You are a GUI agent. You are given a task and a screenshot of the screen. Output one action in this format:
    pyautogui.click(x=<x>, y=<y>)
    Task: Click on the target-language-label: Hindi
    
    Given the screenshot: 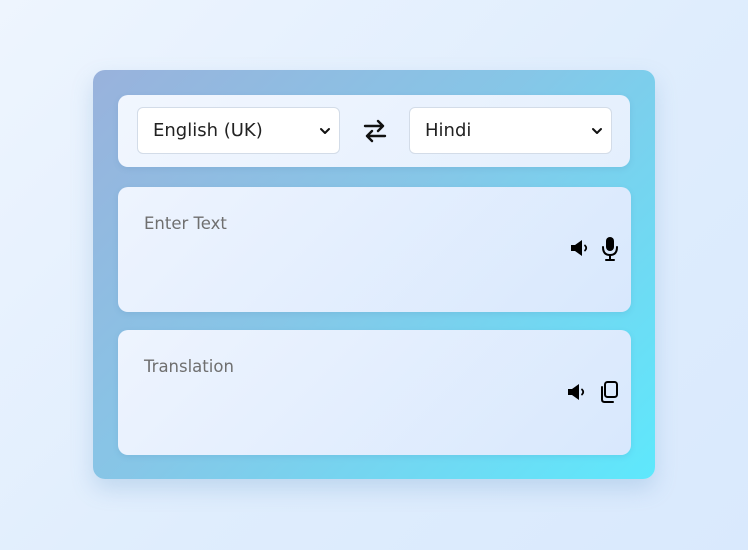 What is the action you would take?
    pyautogui.click(x=448, y=130)
    